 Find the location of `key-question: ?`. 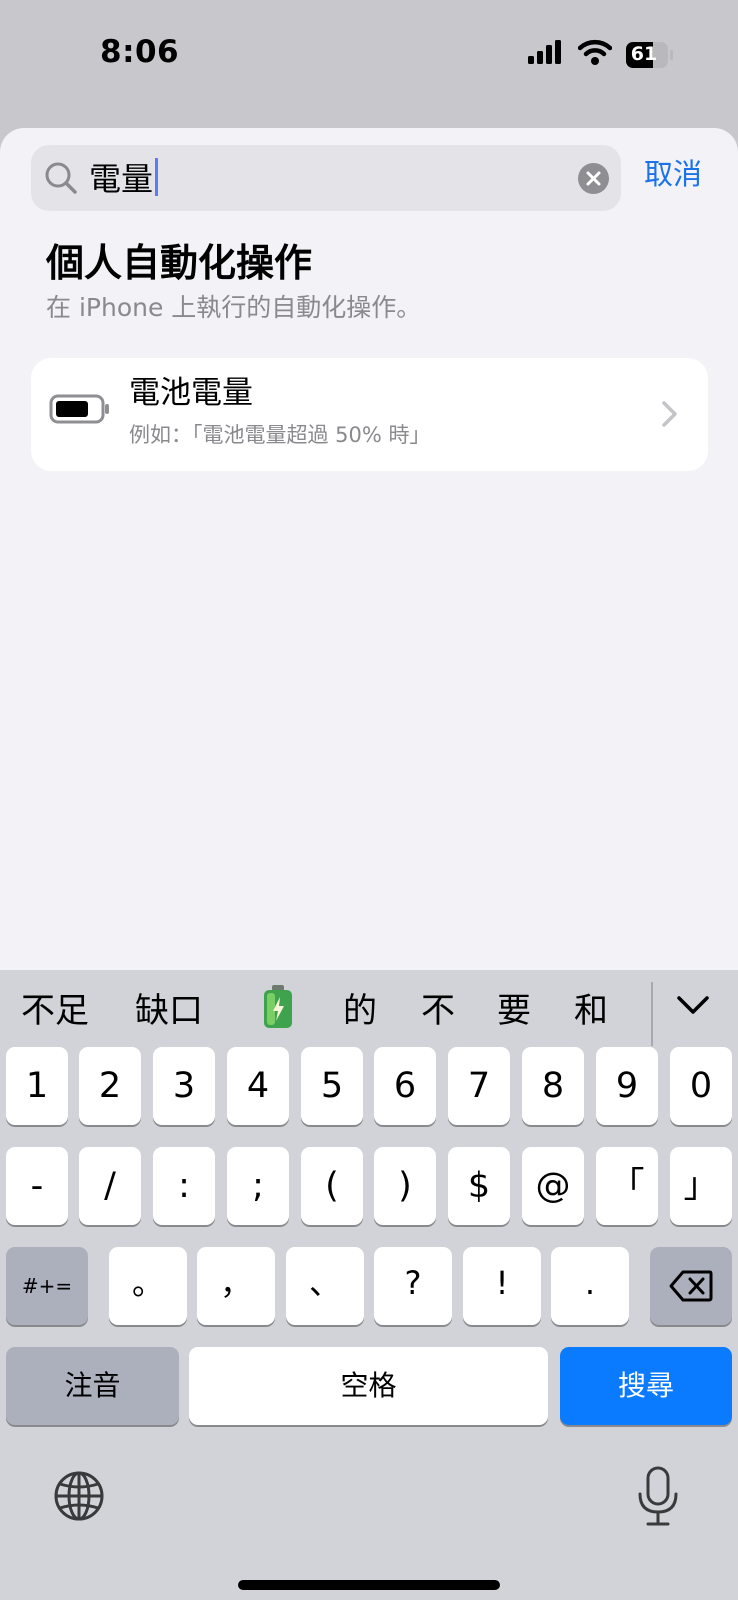

key-question: ? is located at coordinates (413, 1286).